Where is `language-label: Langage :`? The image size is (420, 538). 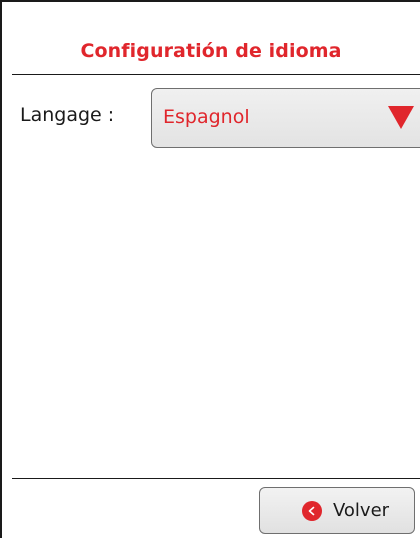
language-label: Langage : is located at coordinates (67, 115).